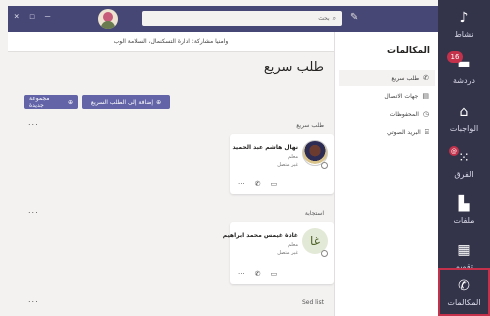 Image resolution: width=490 pixels, height=316 pixels. Describe the element at coordinates (455, 57) in the screenshot. I see `unread-badge: 16` at that location.